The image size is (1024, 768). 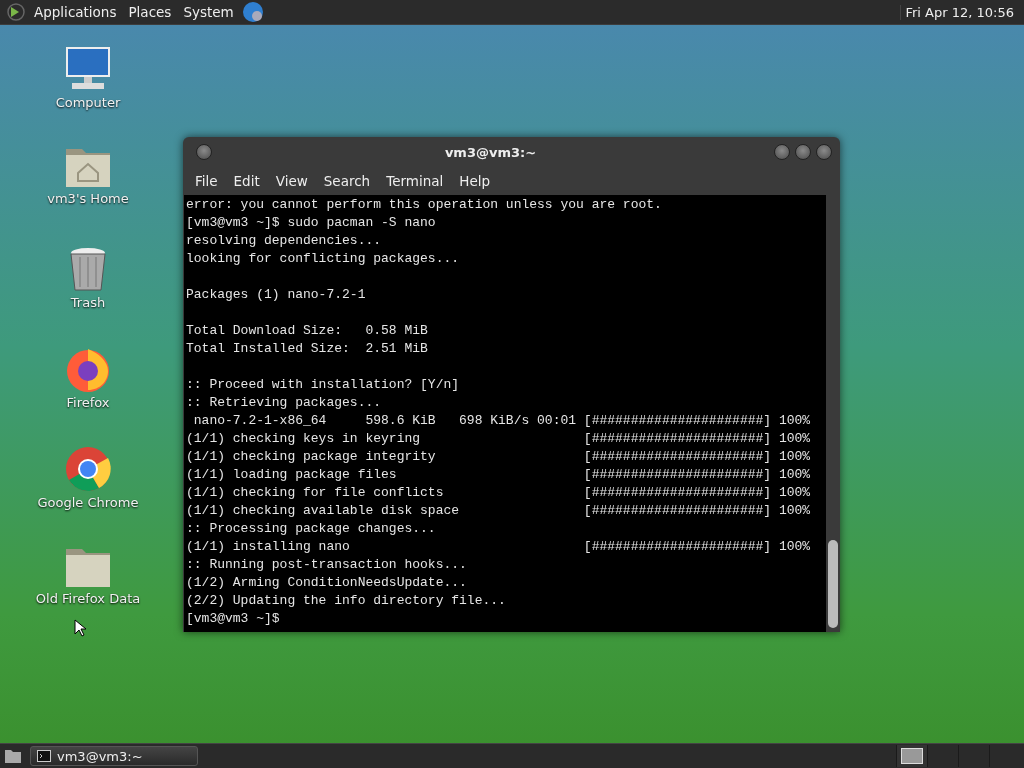 I want to click on menu-item: View, so click(x=291, y=181).